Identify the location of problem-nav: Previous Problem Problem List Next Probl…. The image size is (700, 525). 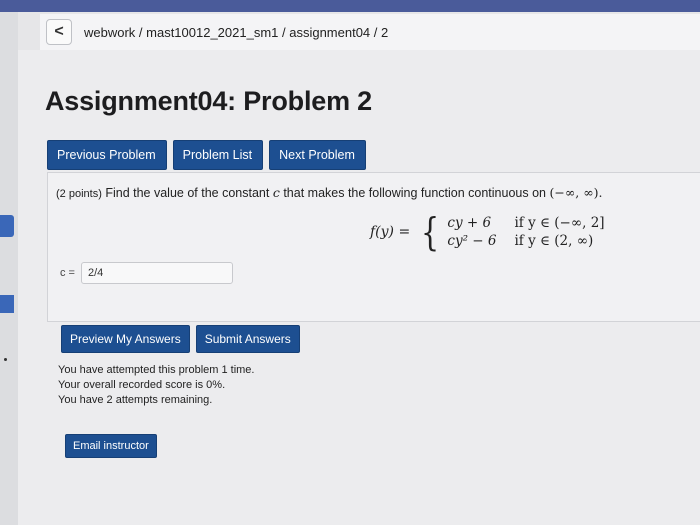
(206, 155).